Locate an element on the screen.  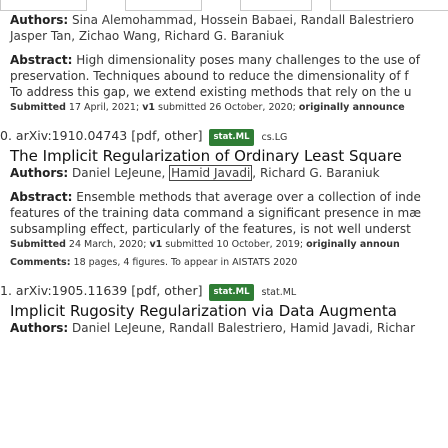
v1-date: submitted 26 October, 2020; is located at coordinates (227, 107).